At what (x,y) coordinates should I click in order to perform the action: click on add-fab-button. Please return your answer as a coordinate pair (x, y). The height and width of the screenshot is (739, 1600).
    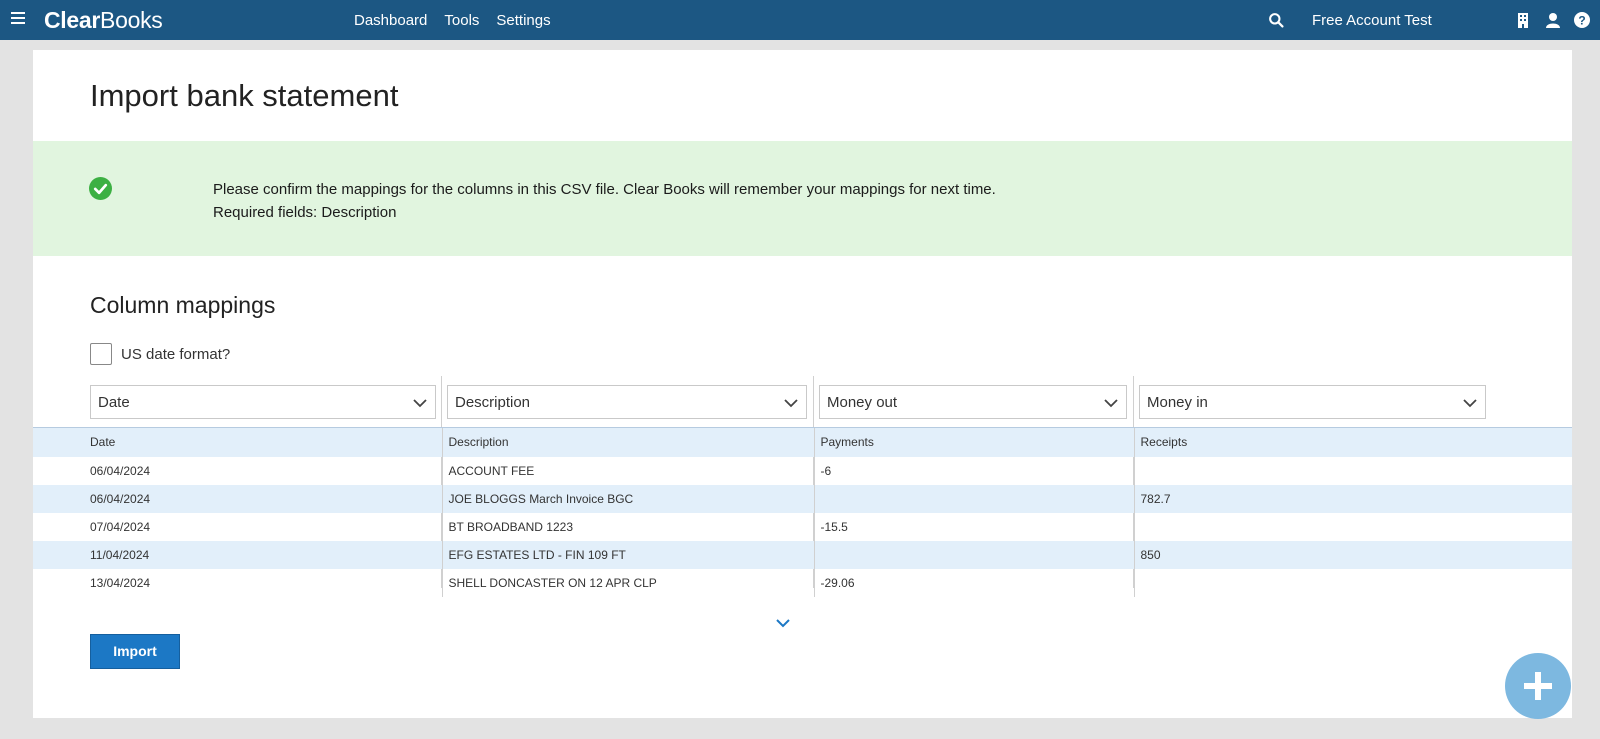
    Looking at the image, I should click on (1538, 686).